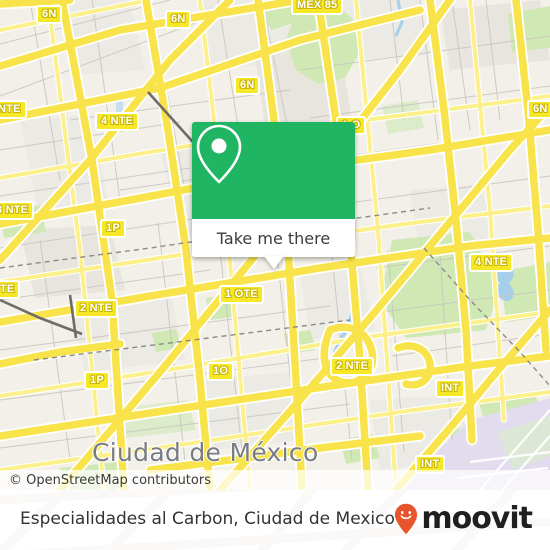 This screenshot has height=550, width=550. Describe the element at coordinates (219, 154) in the screenshot. I see `location-pin-icon` at that location.